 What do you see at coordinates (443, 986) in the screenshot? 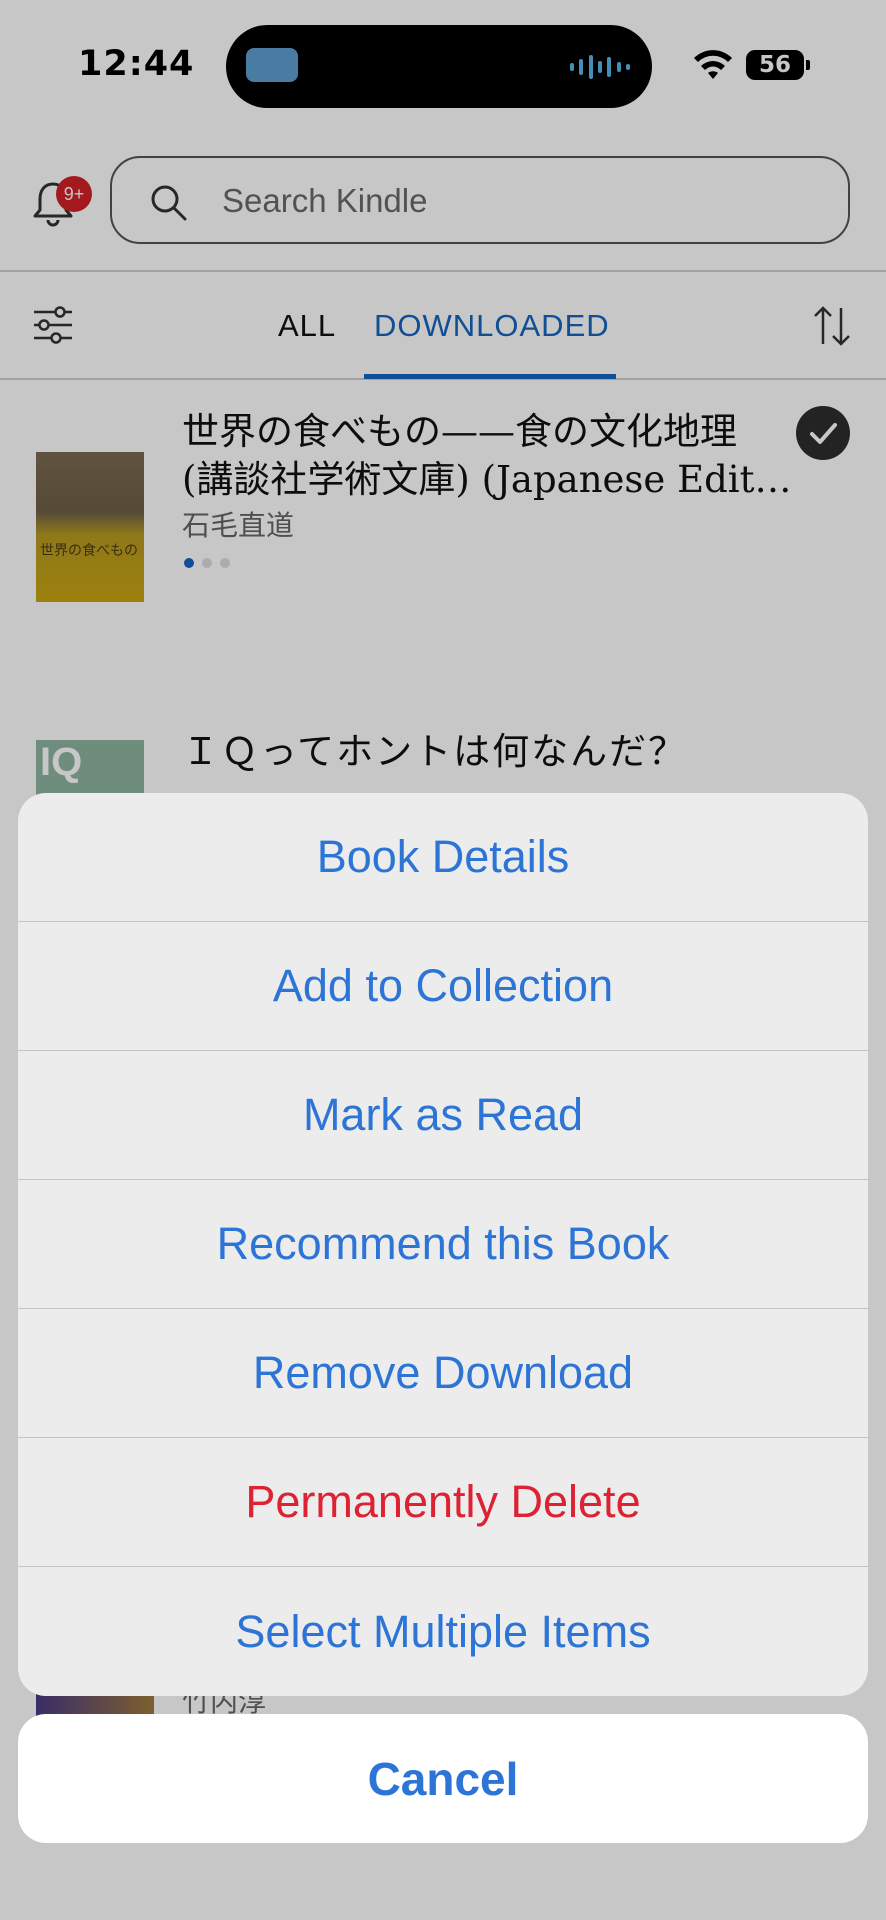
I see `add-to-collection-button: Add to Collection` at bounding box center [443, 986].